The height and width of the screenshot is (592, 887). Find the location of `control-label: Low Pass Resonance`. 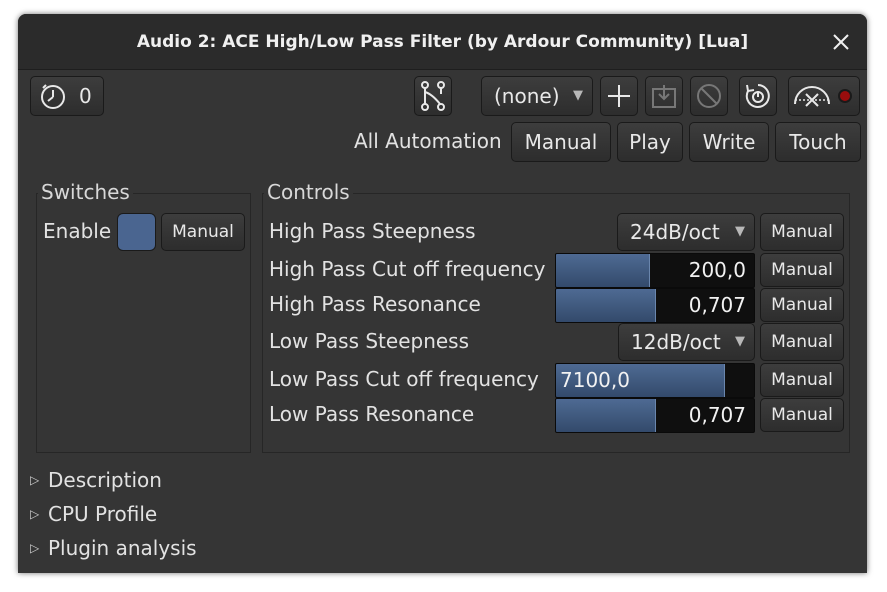

control-label: Low Pass Resonance is located at coordinates (372, 414).